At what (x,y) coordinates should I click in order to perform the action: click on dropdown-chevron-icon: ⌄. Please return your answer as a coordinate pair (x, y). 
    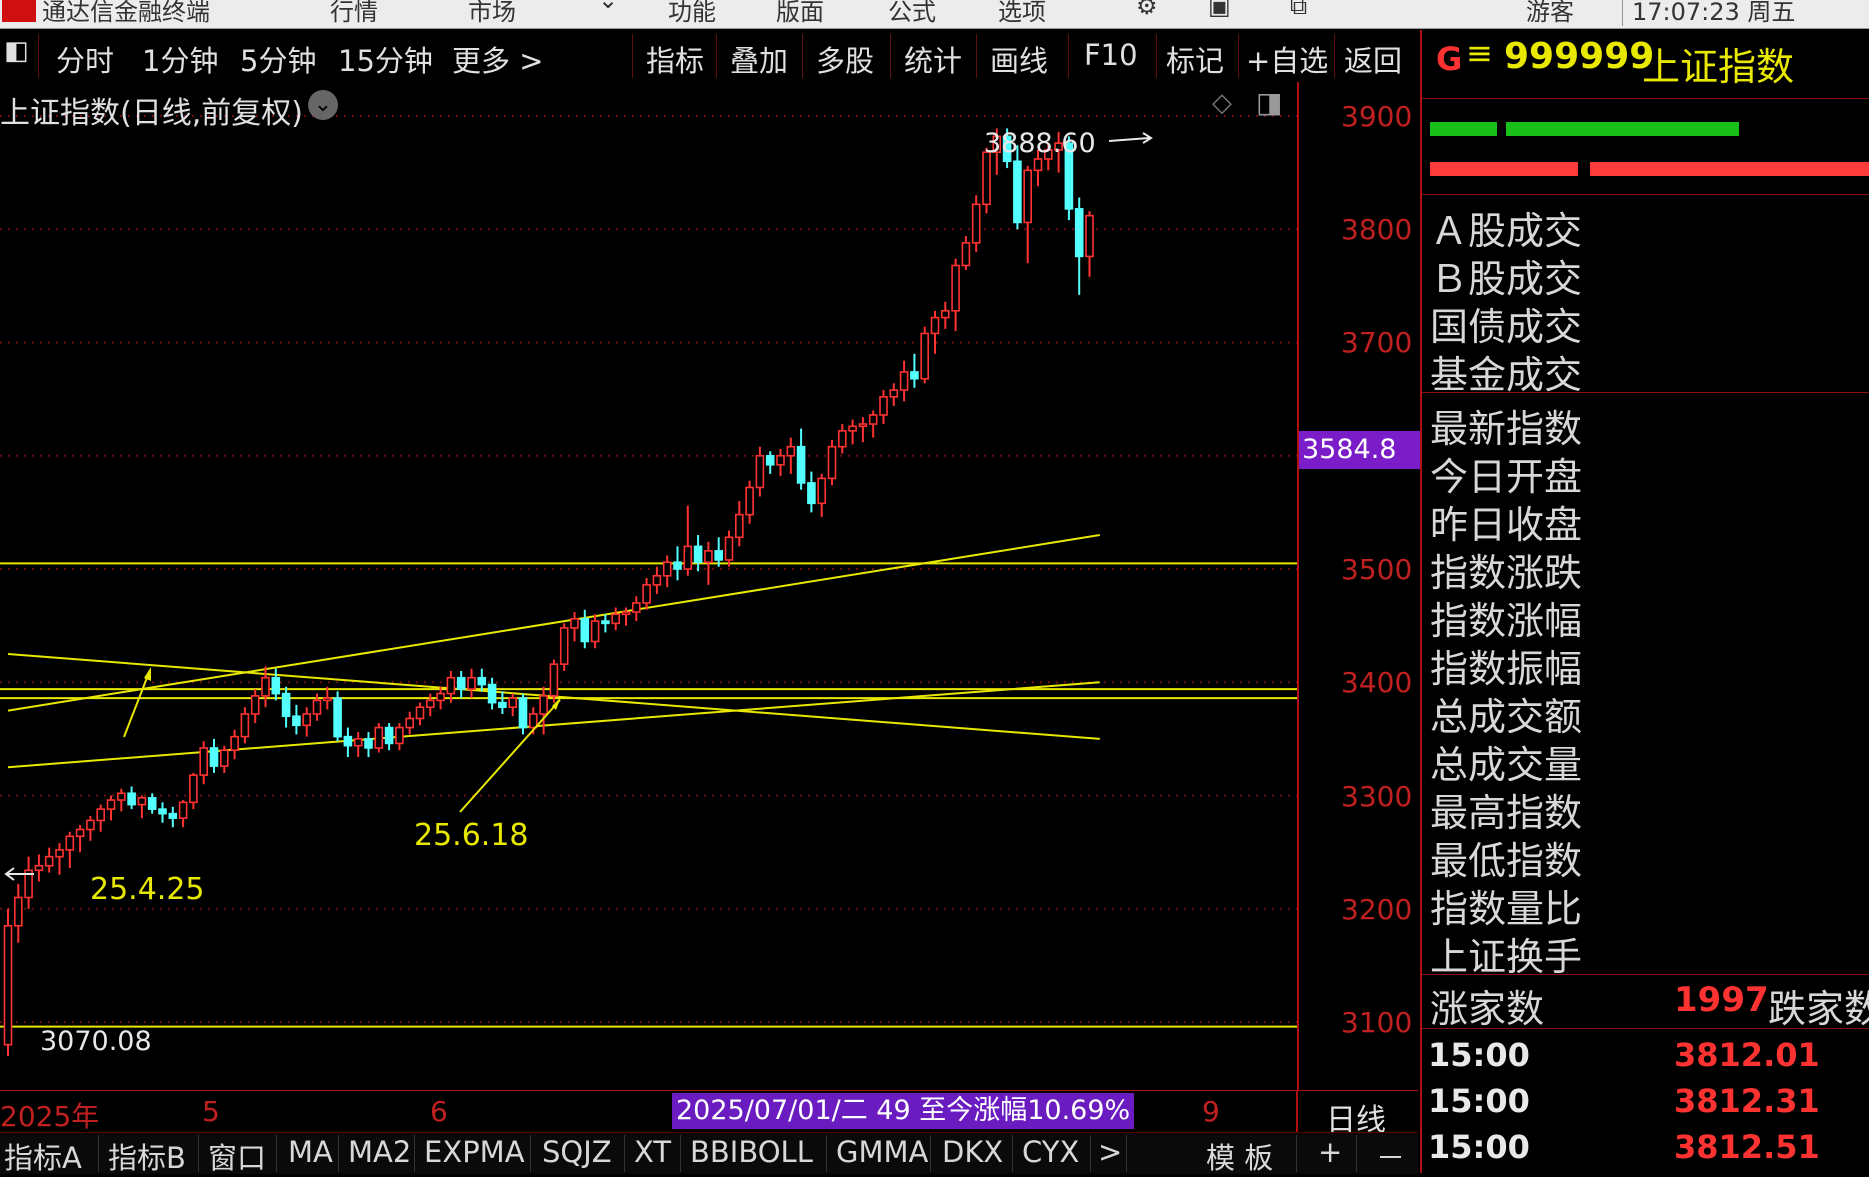
    Looking at the image, I should click on (608, 7).